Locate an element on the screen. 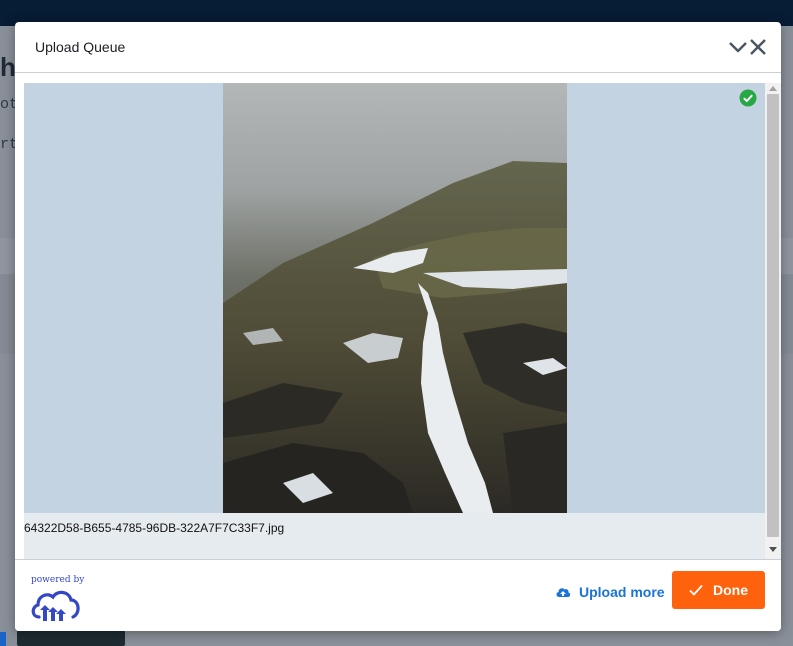 The image size is (793, 646). scroll-down-arrow is located at coordinates (773, 549).